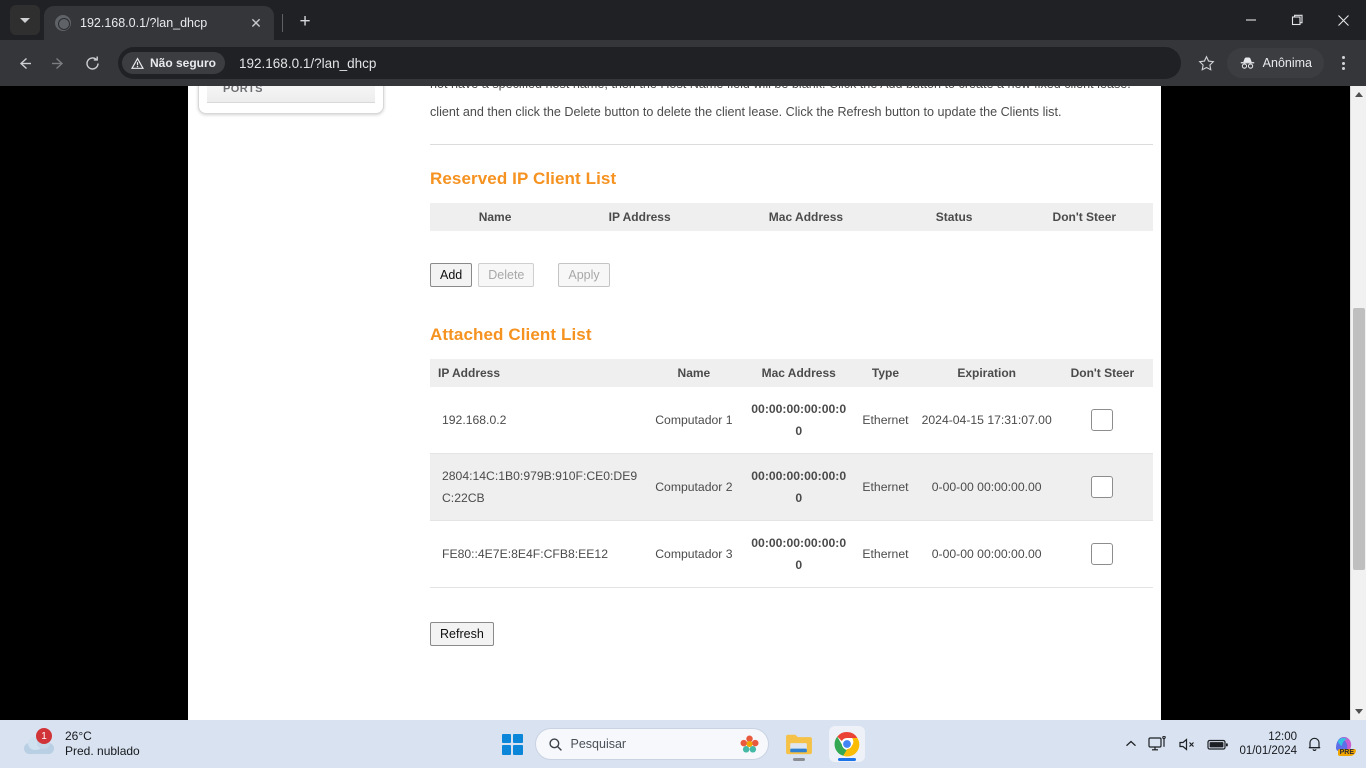 The width and height of the screenshot is (1366, 768). What do you see at coordinates (512, 744) in the screenshot?
I see `start-button-icon` at bounding box center [512, 744].